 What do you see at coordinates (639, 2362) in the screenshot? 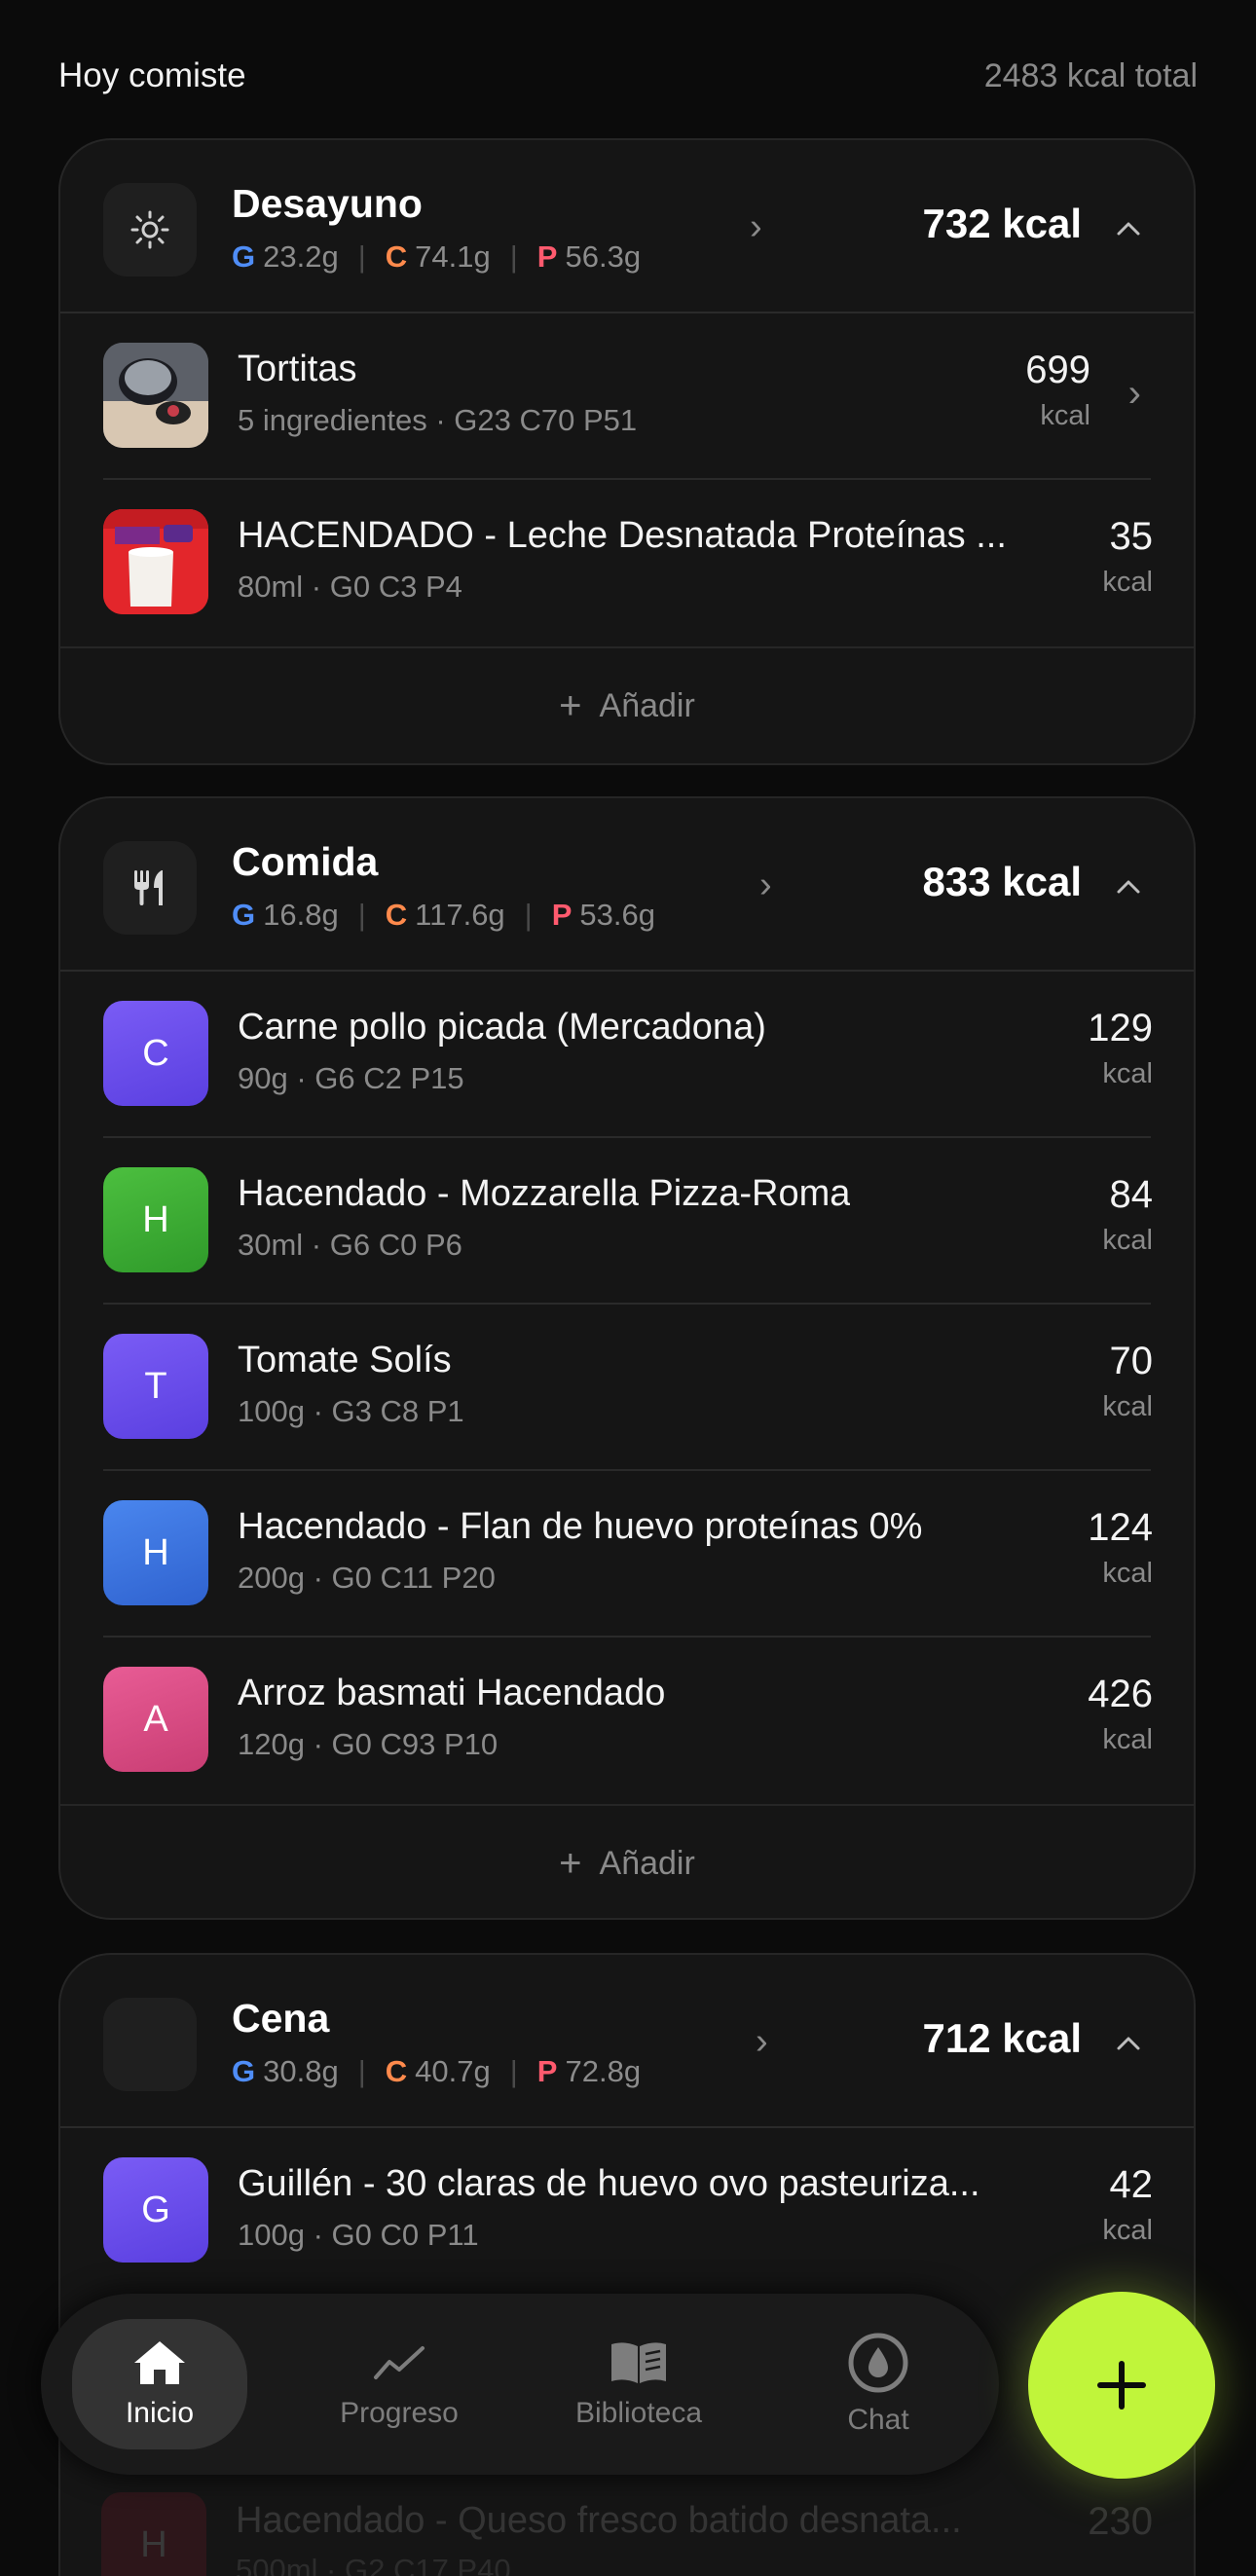
I see `book-icon` at bounding box center [639, 2362].